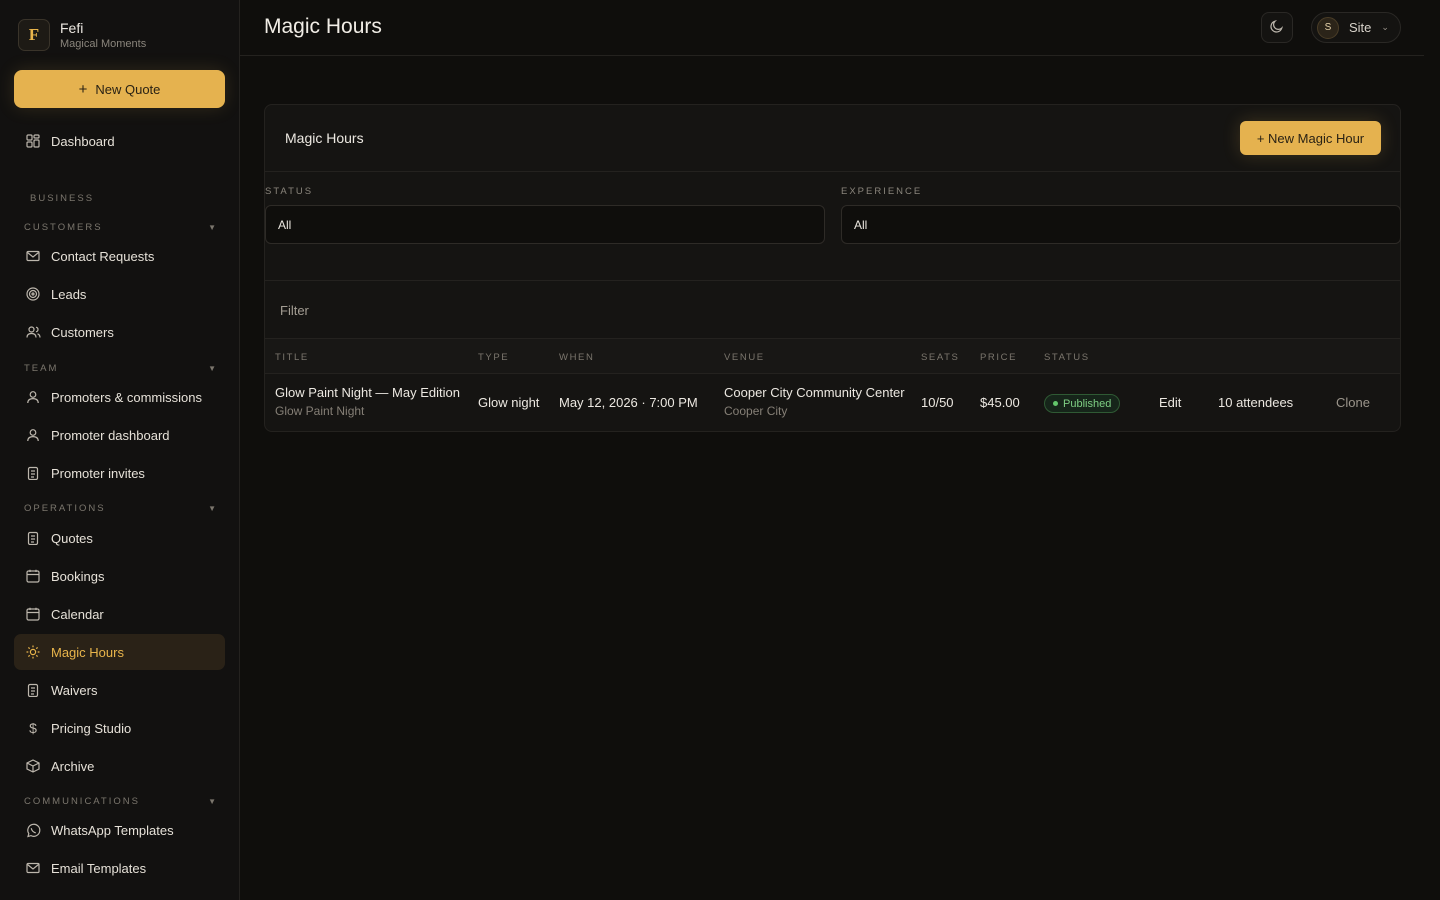  I want to click on row-title: Glow Paint Night — May Edition, so click(367, 392).